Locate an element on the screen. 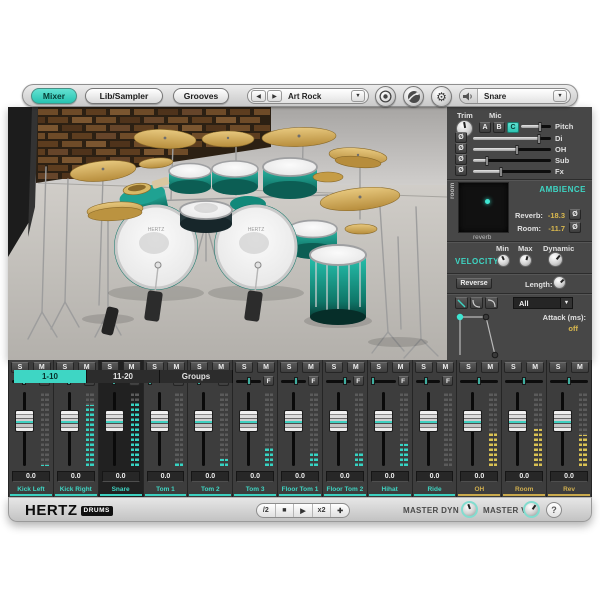 The width and height of the screenshot is (600, 600). mic-c-button: C is located at coordinates (513, 127).